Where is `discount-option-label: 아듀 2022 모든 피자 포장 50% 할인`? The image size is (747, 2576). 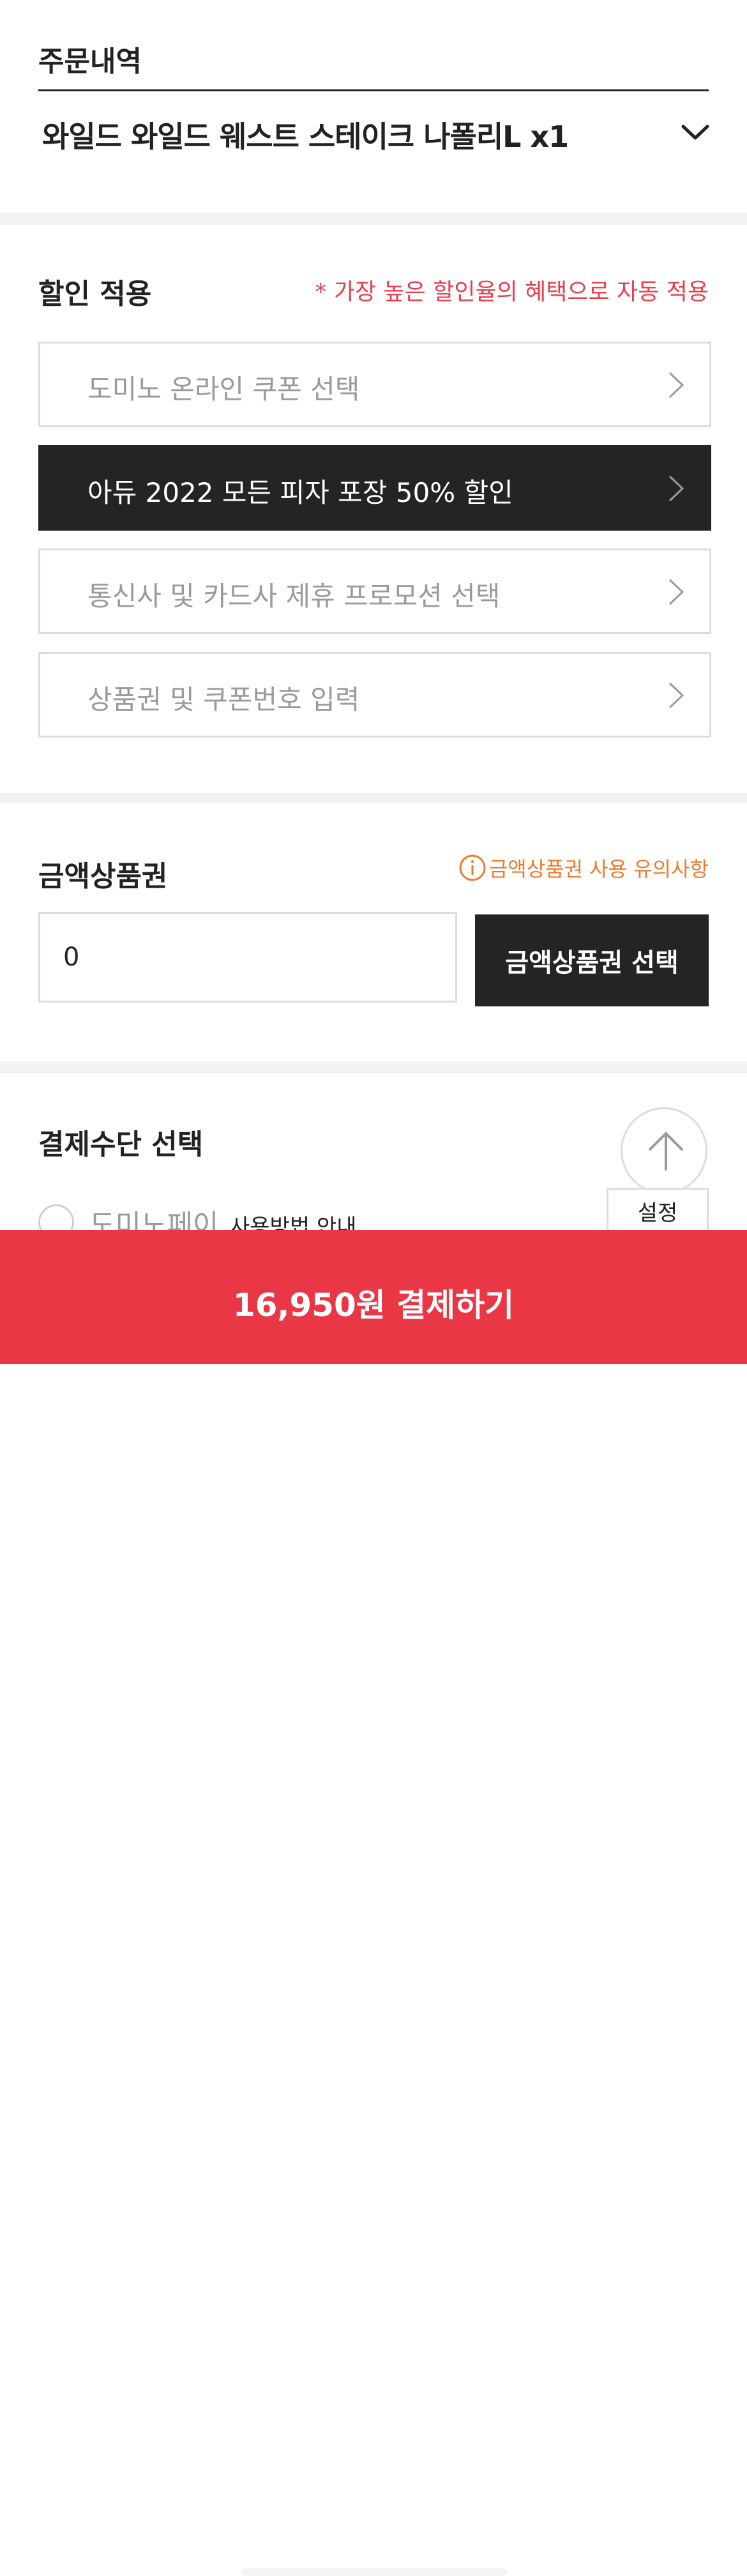 discount-option-label: 아듀 2022 모든 피자 포장 50% 할인 is located at coordinates (300, 493).